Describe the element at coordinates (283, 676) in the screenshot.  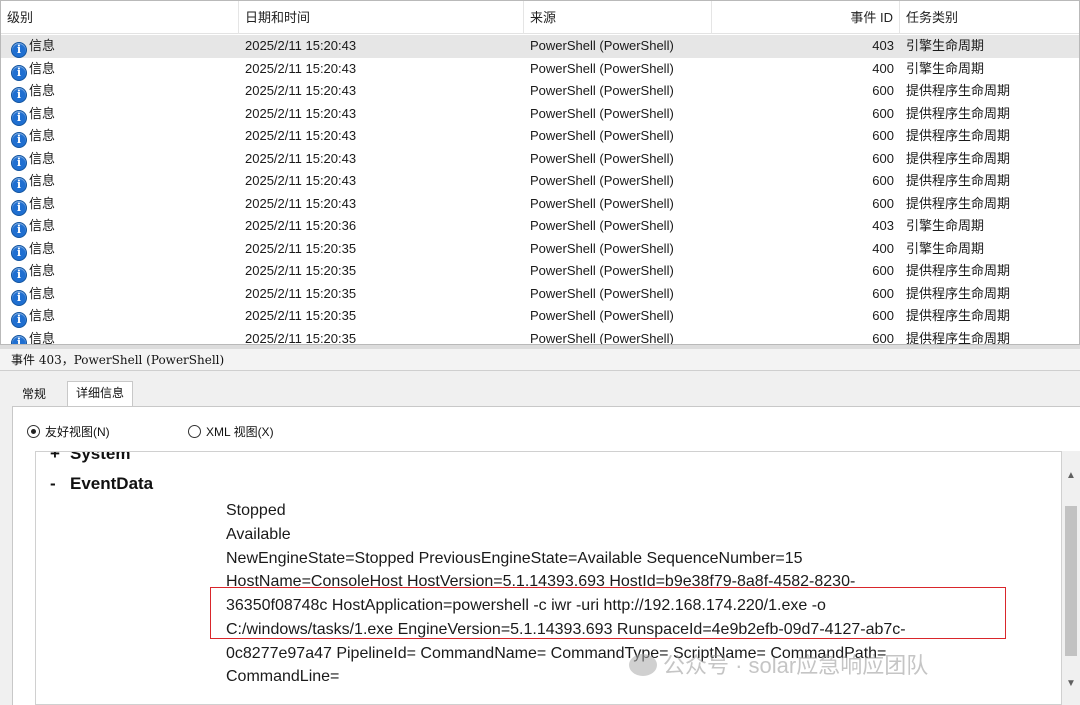
I see `event-data-line: CommandLine=` at that location.